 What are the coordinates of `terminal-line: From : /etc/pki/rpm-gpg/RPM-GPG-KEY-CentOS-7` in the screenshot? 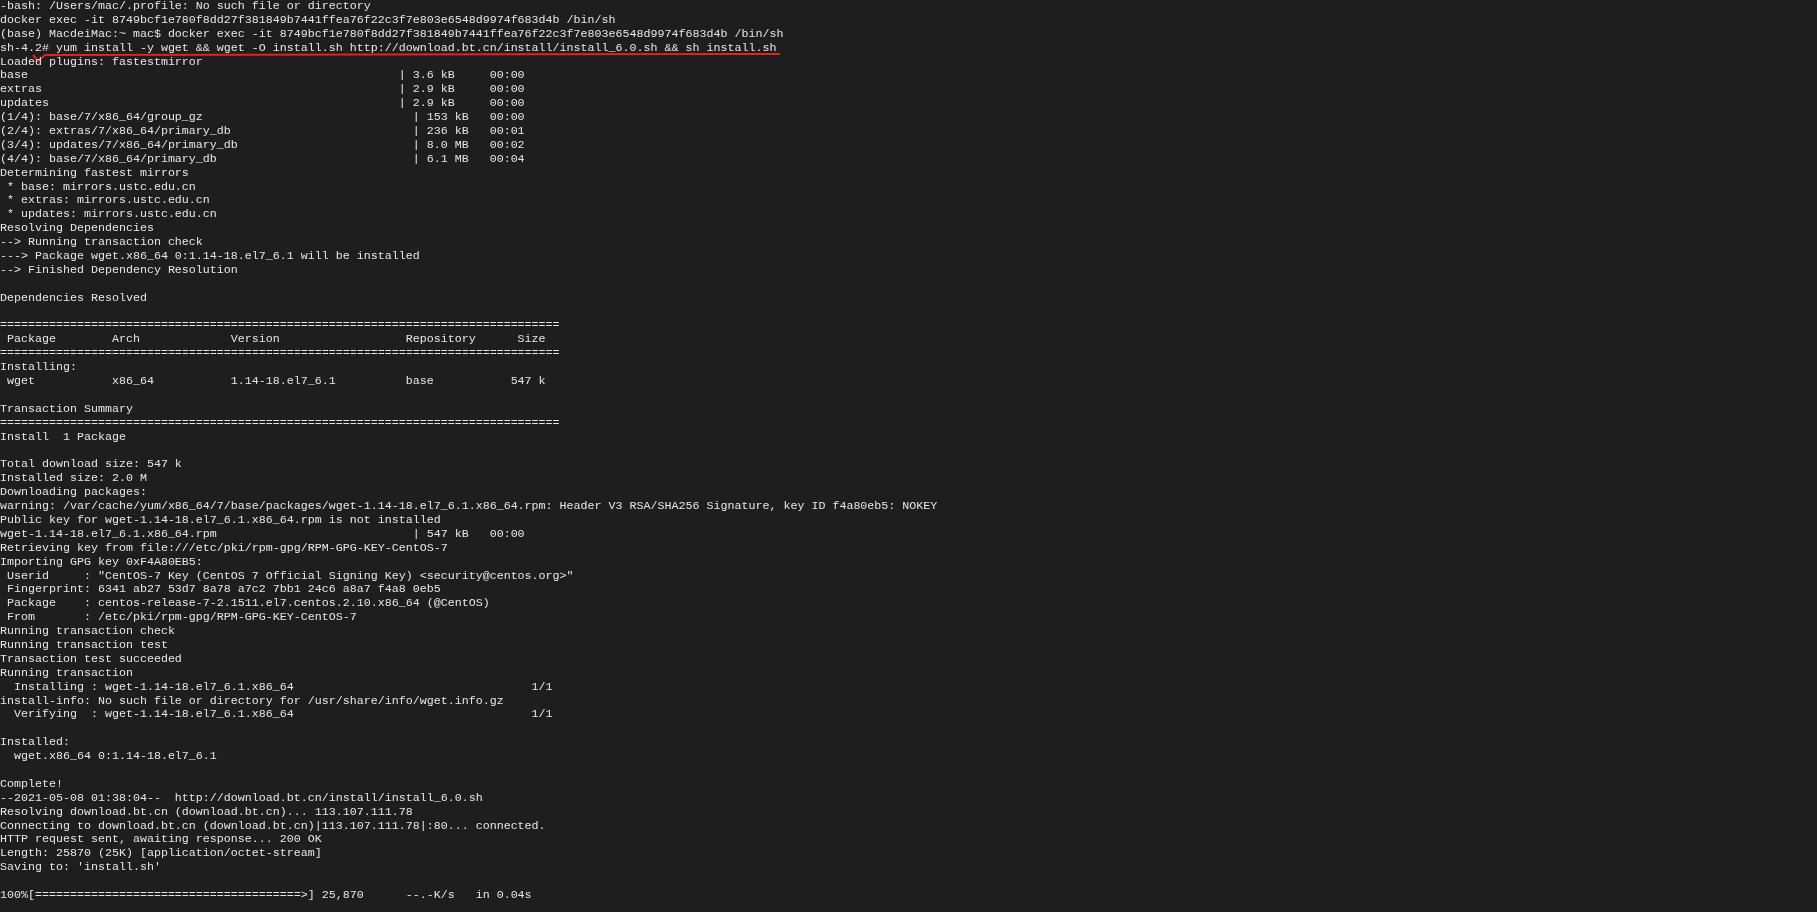 It's located at (181, 618).